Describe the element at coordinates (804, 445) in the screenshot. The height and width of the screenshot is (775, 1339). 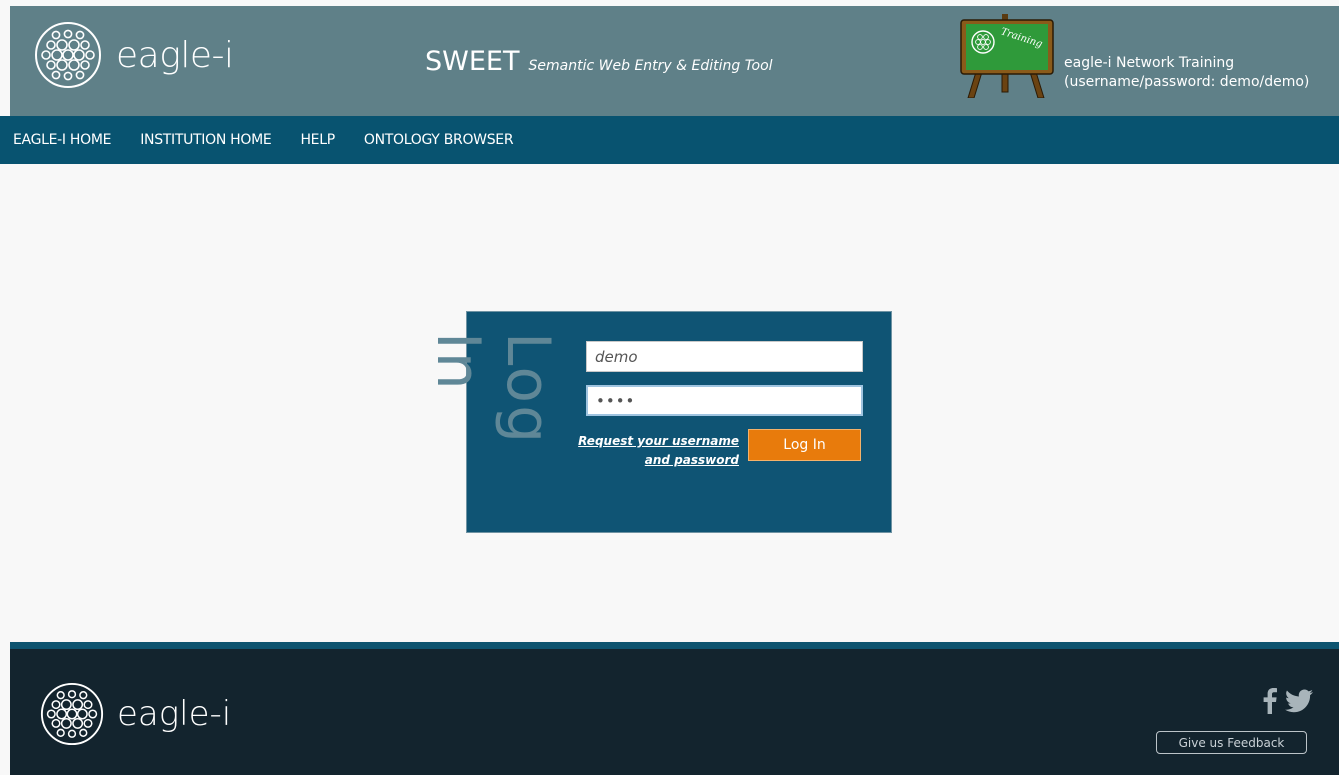
I see `login-button: Log In` at that location.